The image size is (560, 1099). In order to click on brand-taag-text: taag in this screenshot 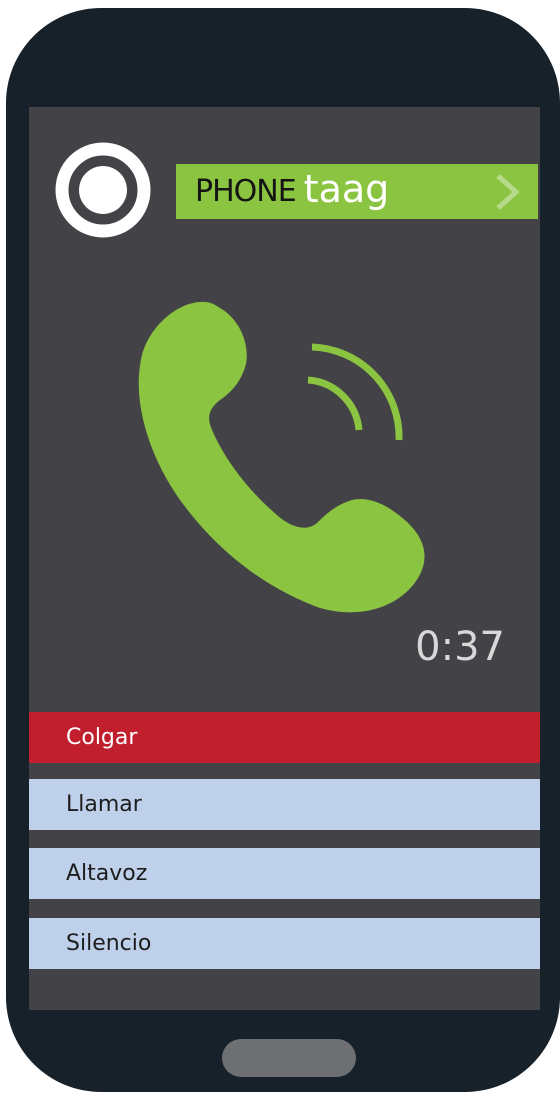, I will do `click(346, 188)`.